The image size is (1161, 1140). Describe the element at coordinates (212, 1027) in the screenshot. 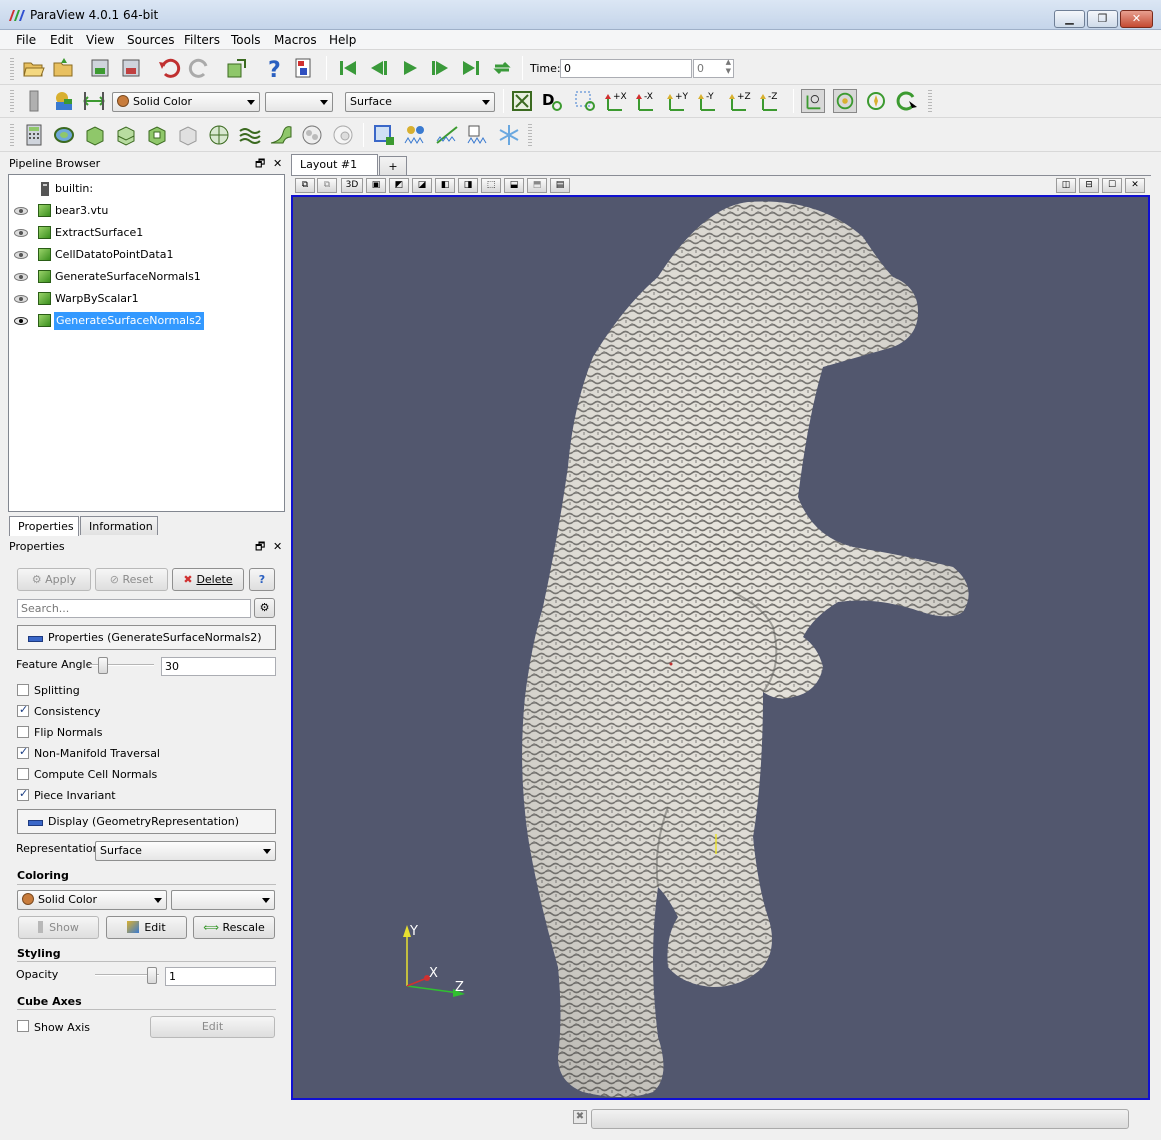

I see `cube-axes-edit-button: Edit` at that location.